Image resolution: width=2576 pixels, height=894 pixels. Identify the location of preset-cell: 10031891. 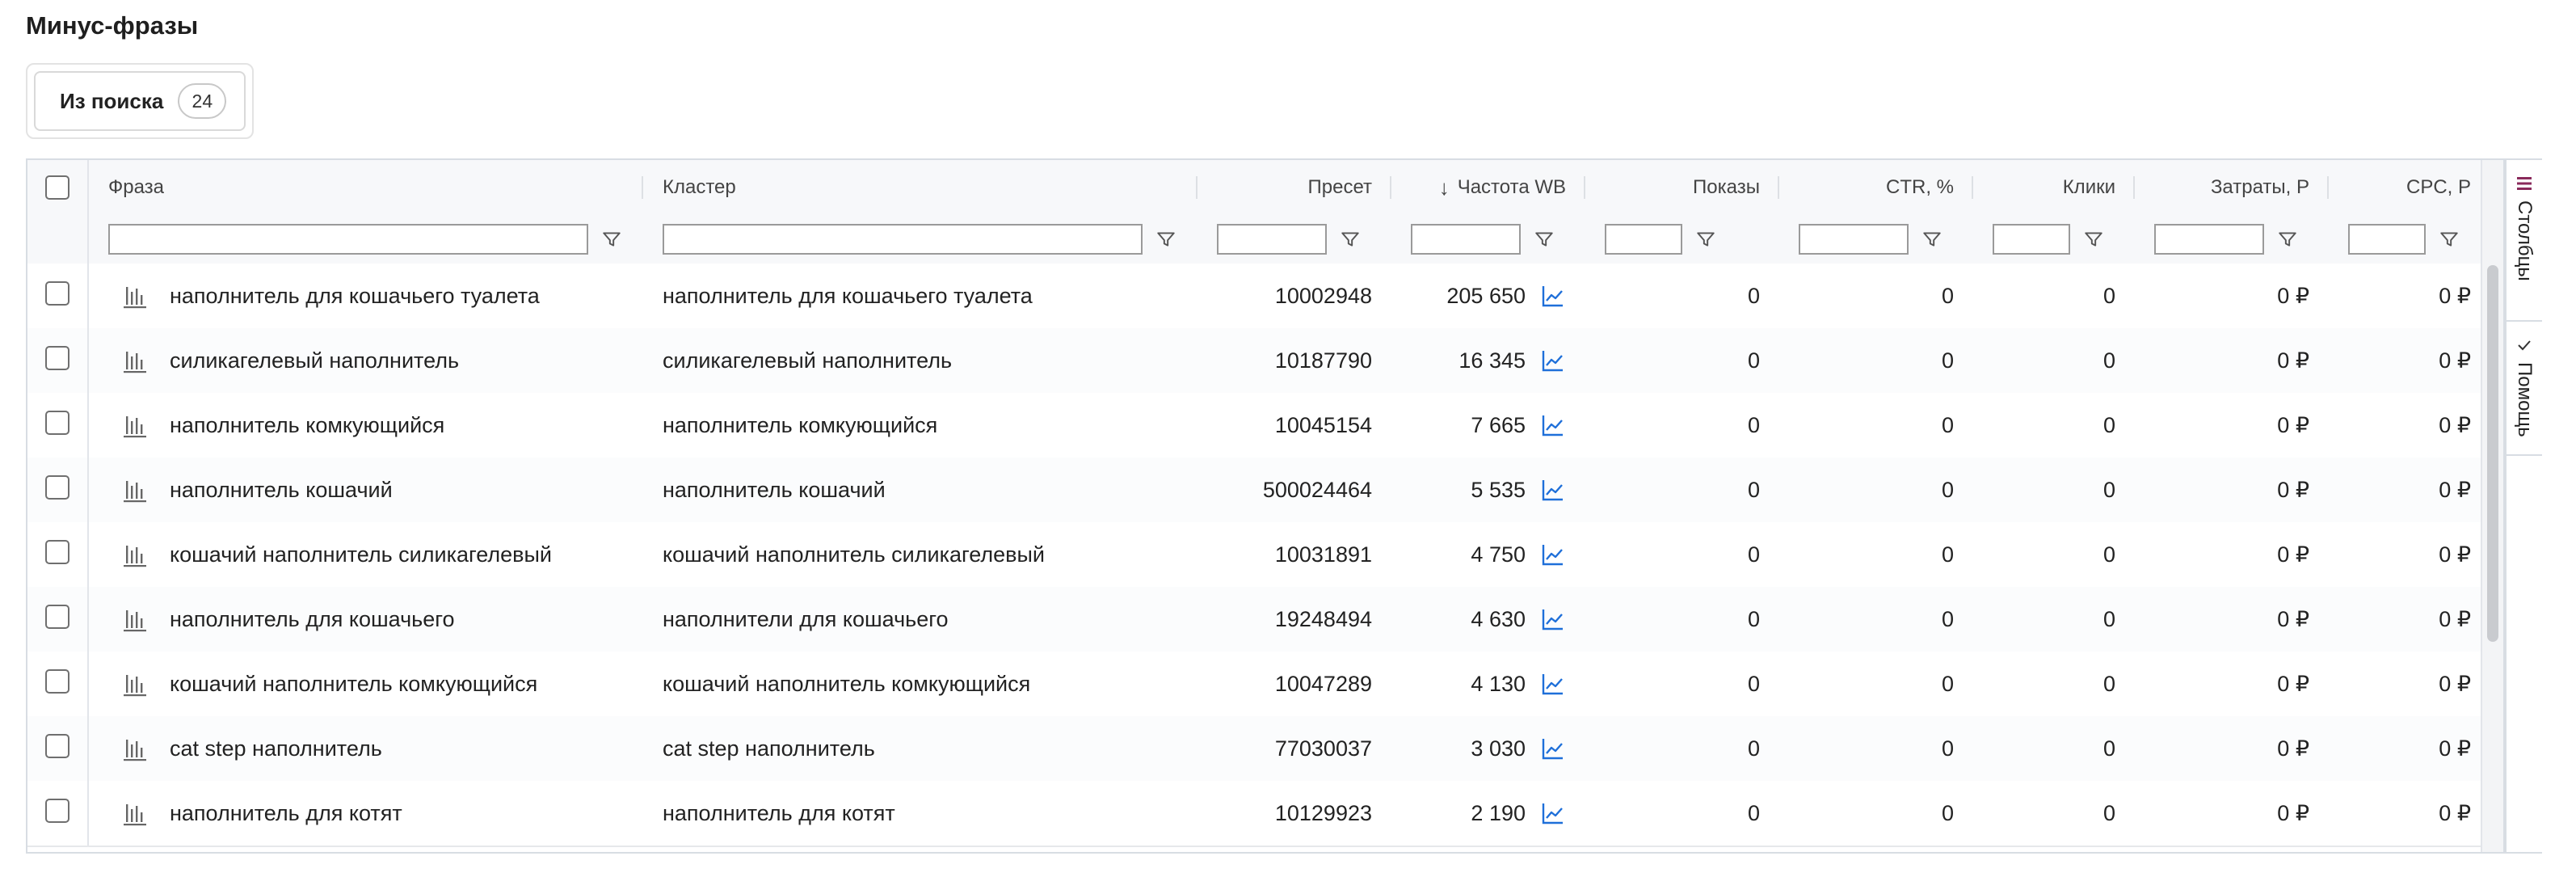
(1294, 554).